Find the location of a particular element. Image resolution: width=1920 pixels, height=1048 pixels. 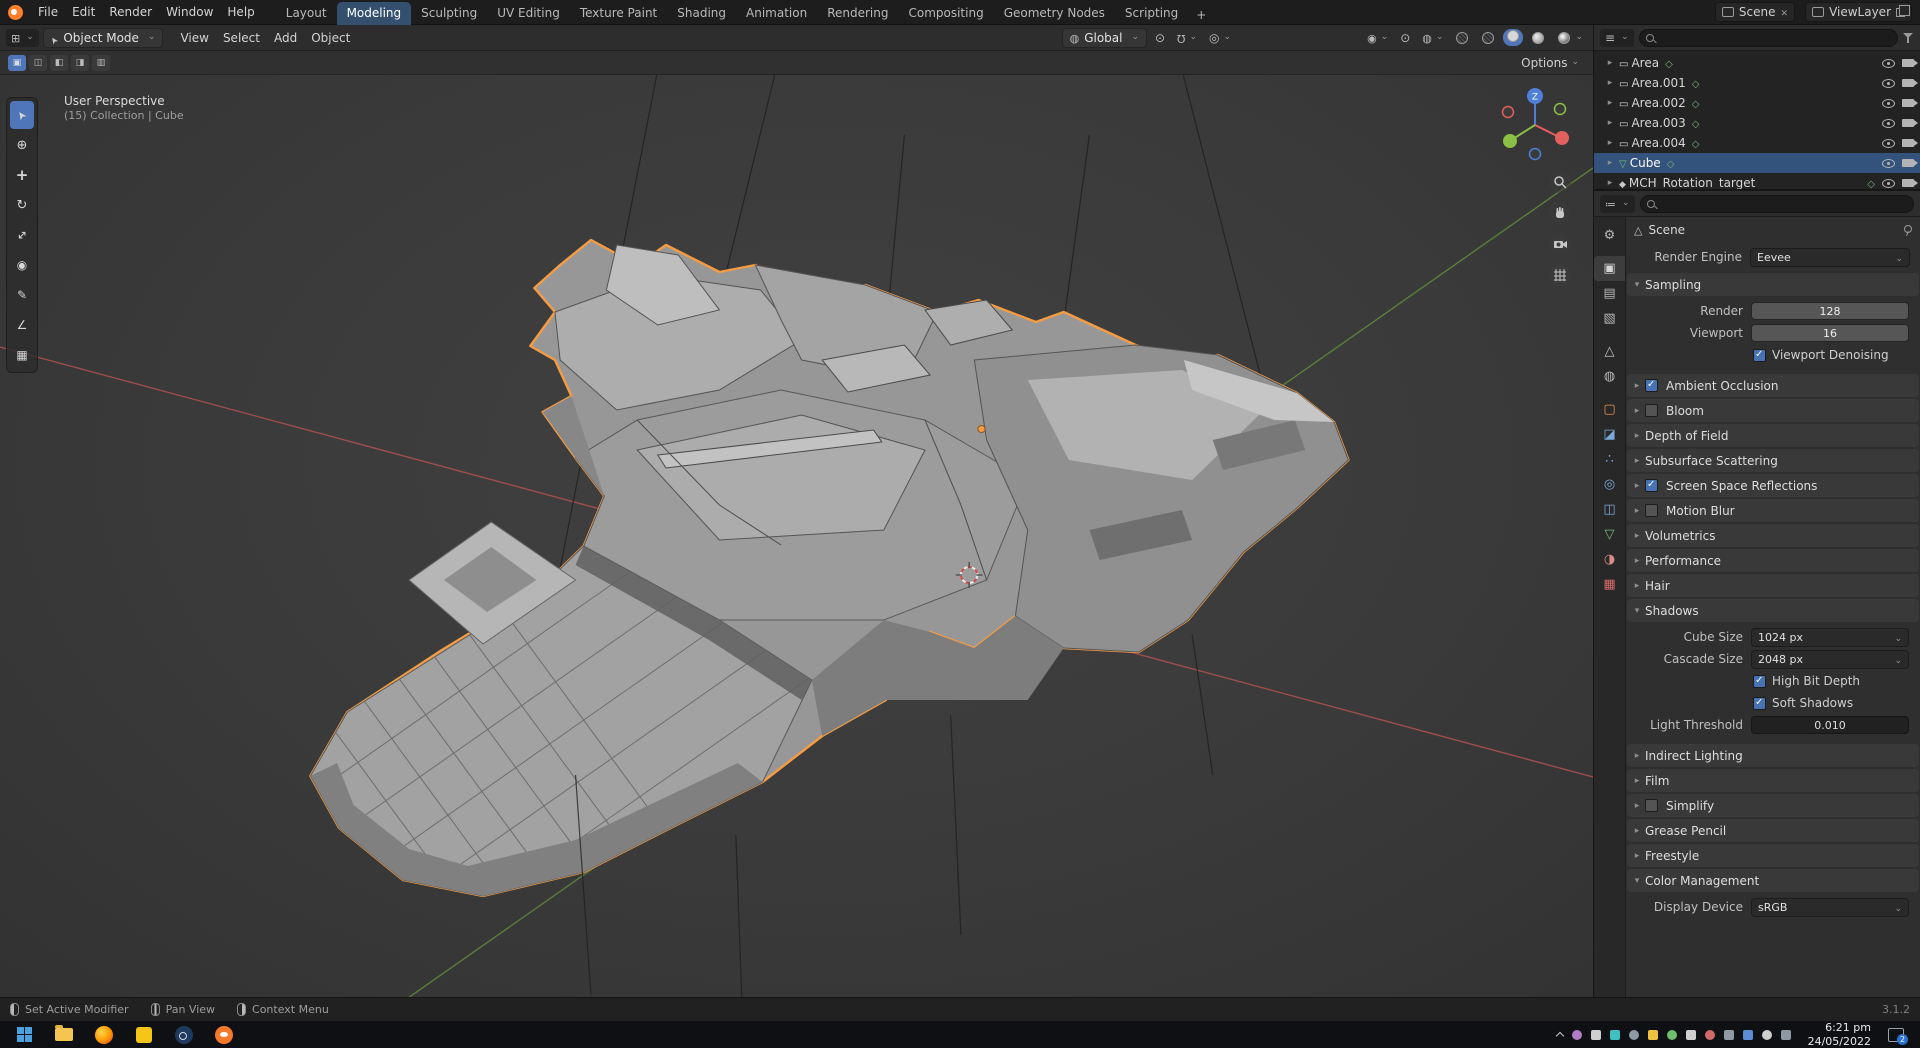

menu-render: Render is located at coordinates (130, 12).